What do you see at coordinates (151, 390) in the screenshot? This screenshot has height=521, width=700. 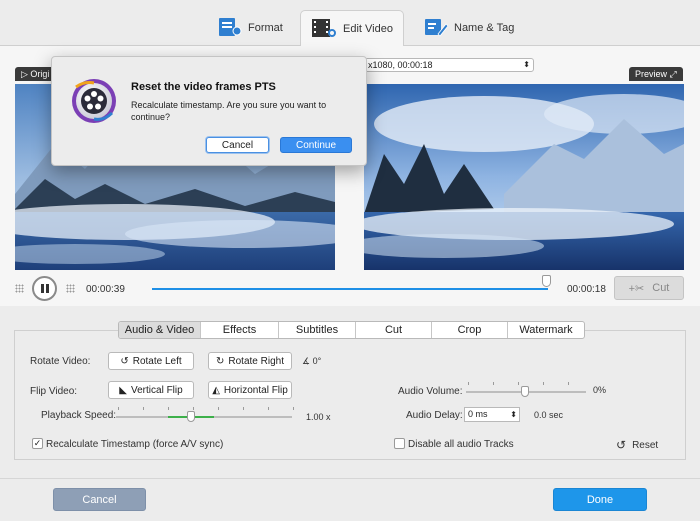 I see `vertical-flip-button: ◣ Vertical Flip` at bounding box center [151, 390].